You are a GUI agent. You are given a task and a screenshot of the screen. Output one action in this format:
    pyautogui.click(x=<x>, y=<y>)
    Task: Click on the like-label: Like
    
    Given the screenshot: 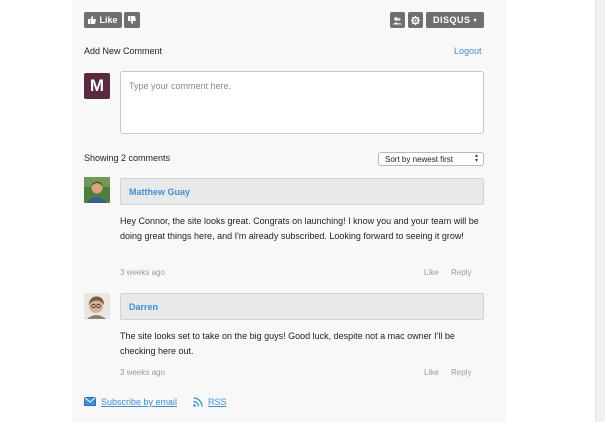 What is the action you would take?
    pyautogui.click(x=108, y=20)
    